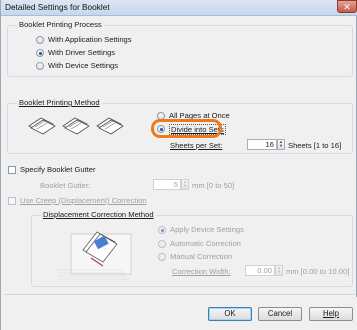 This screenshot has width=357, height=330. I want to click on booklet-stack-illustration, so click(94, 255).